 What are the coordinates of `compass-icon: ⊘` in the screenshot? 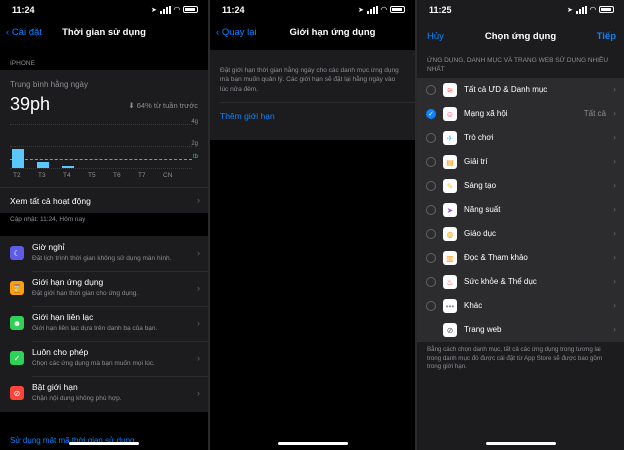 It's located at (450, 330).